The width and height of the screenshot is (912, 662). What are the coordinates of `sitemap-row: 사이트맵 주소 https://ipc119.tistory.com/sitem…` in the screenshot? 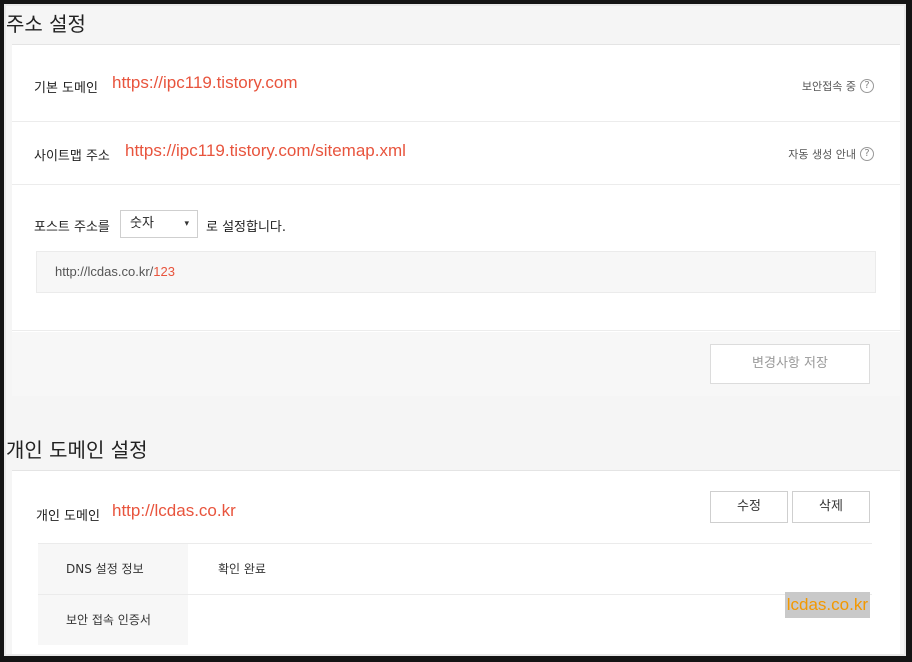 It's located at (456, 153).